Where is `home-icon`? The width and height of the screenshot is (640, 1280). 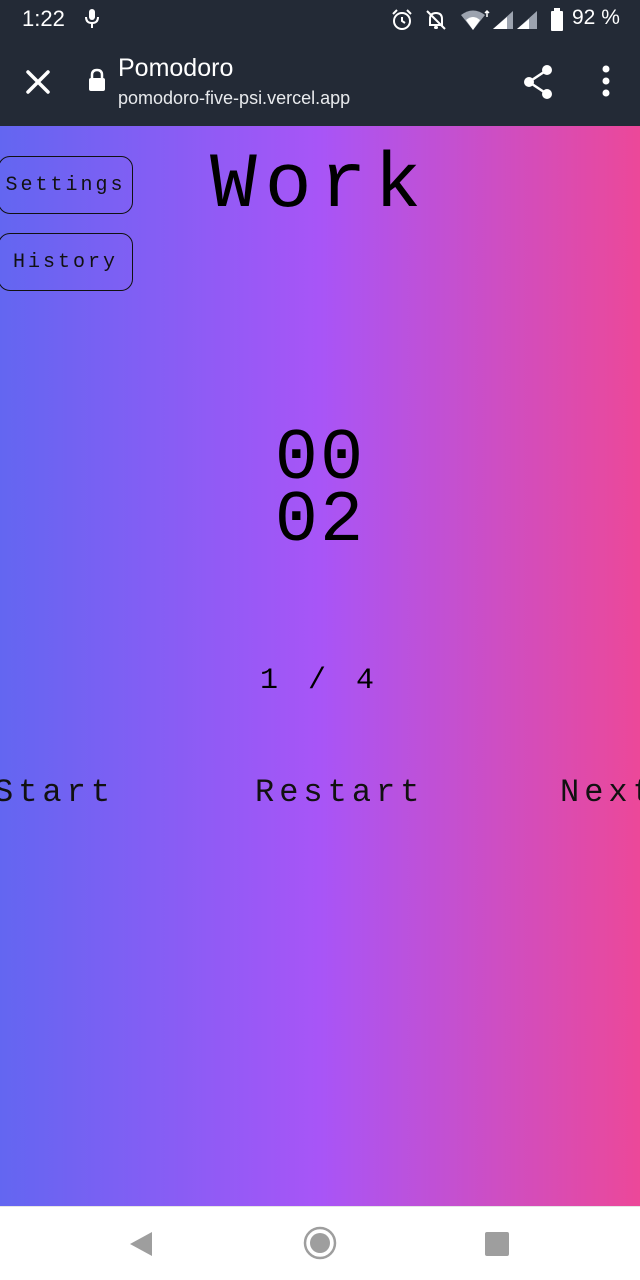
home-icon is located at coordinates (320, 1245).